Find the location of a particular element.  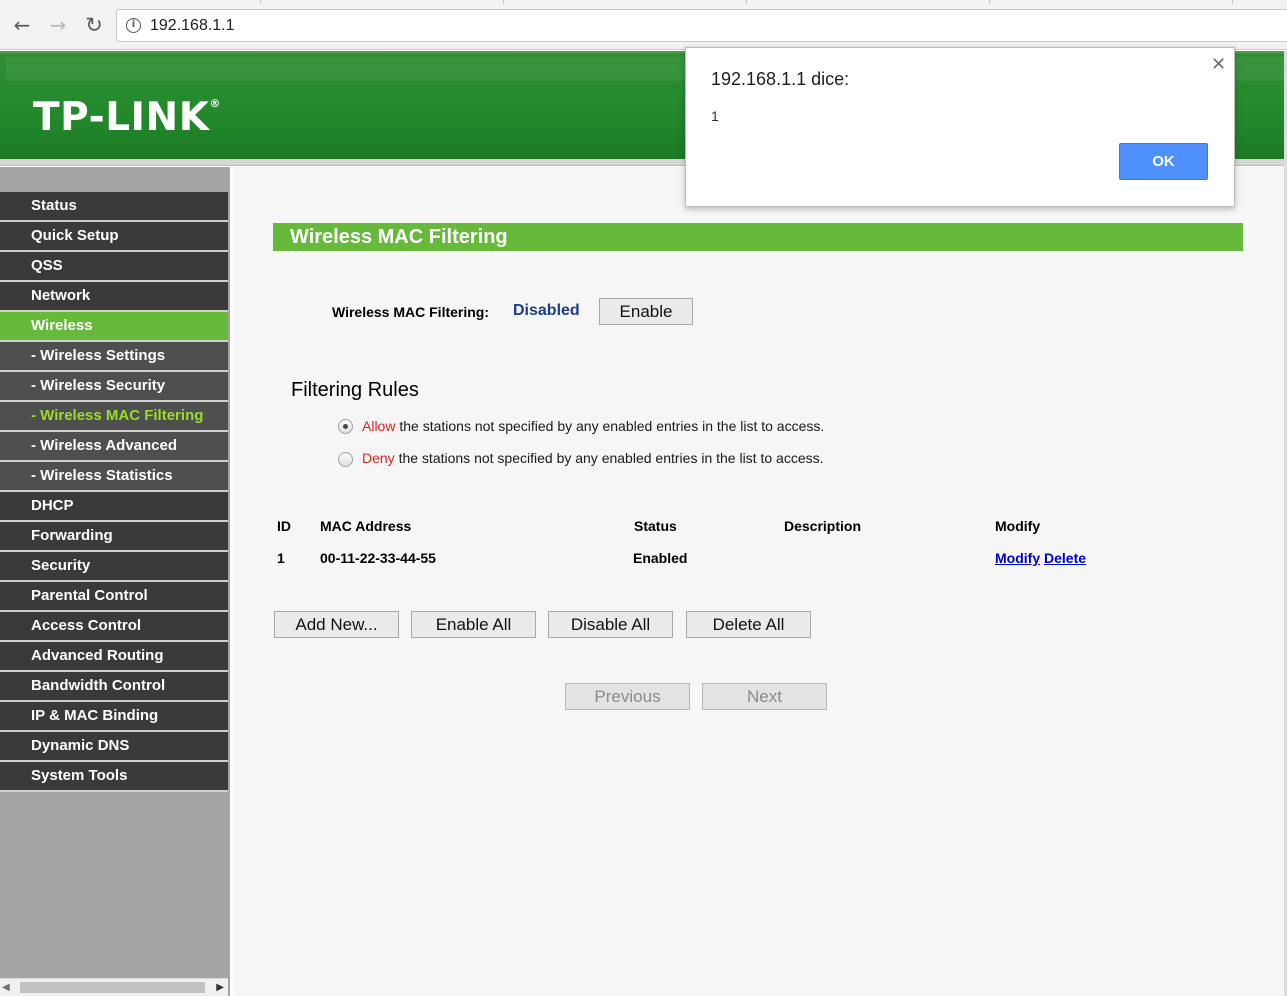

column-header-modify: Modify is located at coordinates (1018, 526).